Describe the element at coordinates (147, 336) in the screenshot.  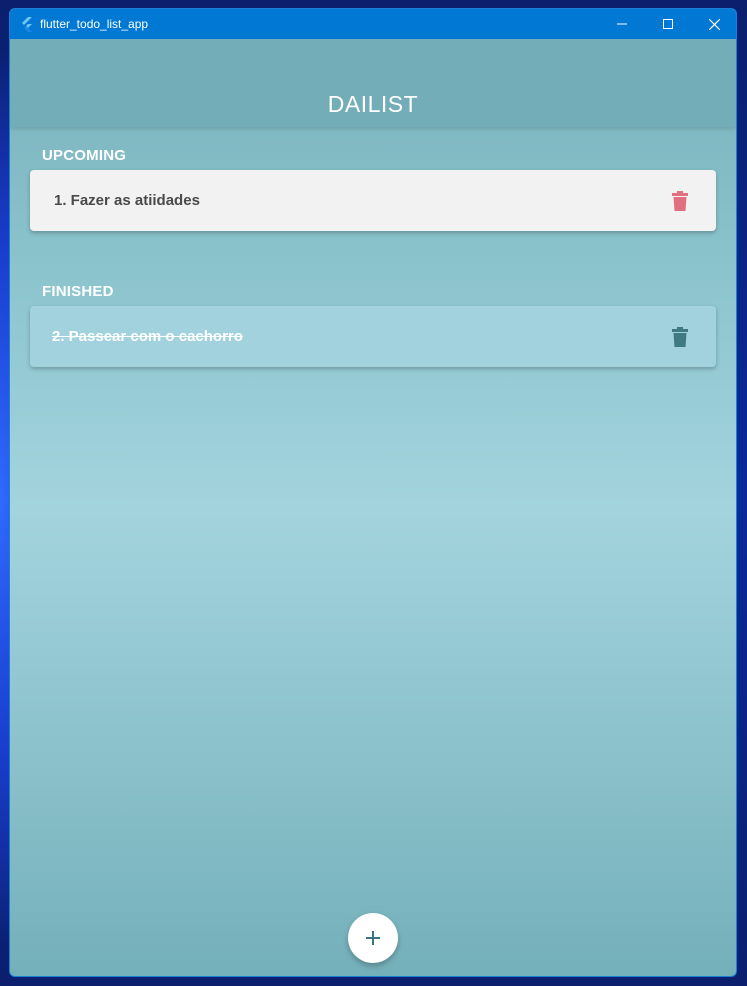
I see `todo-text: 2. Passear com o cachorro` at that location.